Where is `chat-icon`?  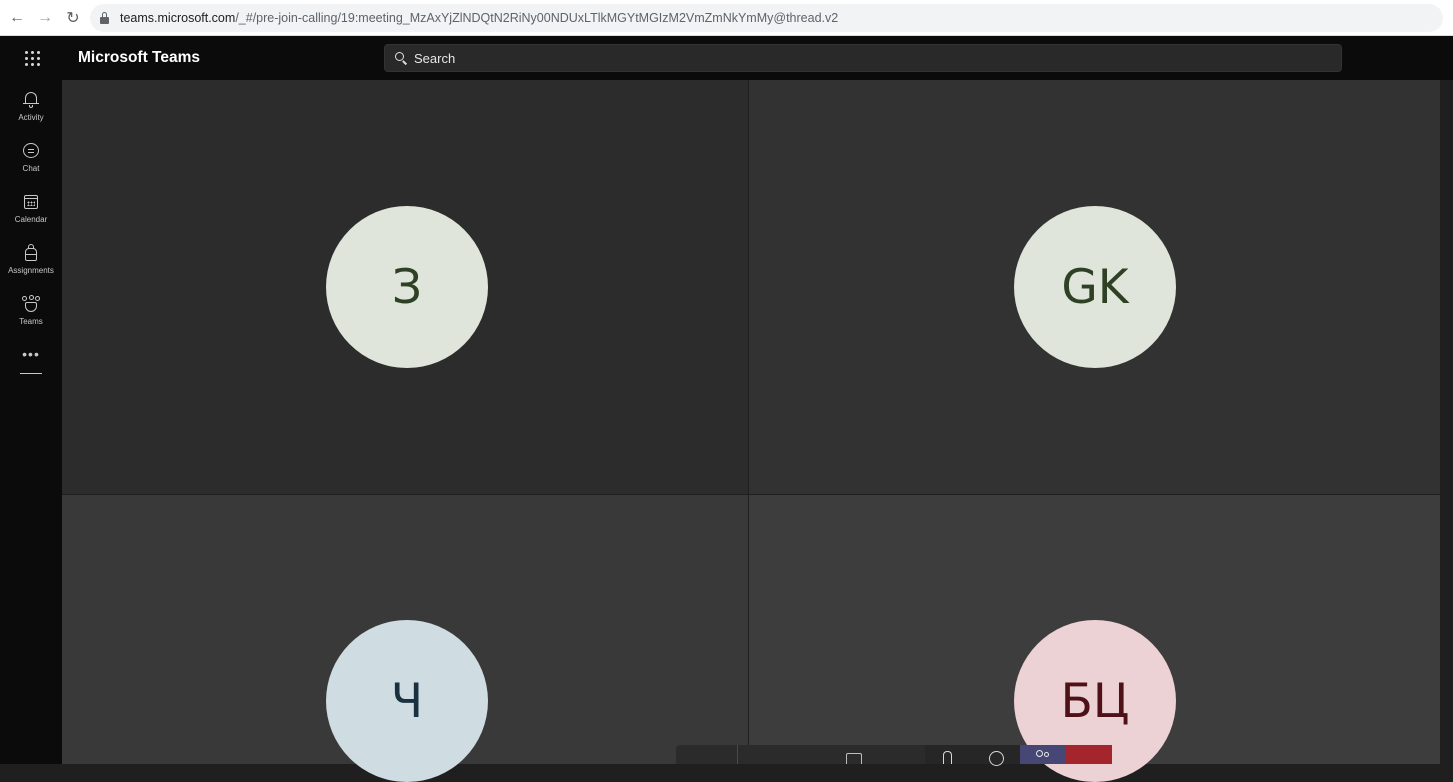
chat-icon is located at coordinates (31, 151).